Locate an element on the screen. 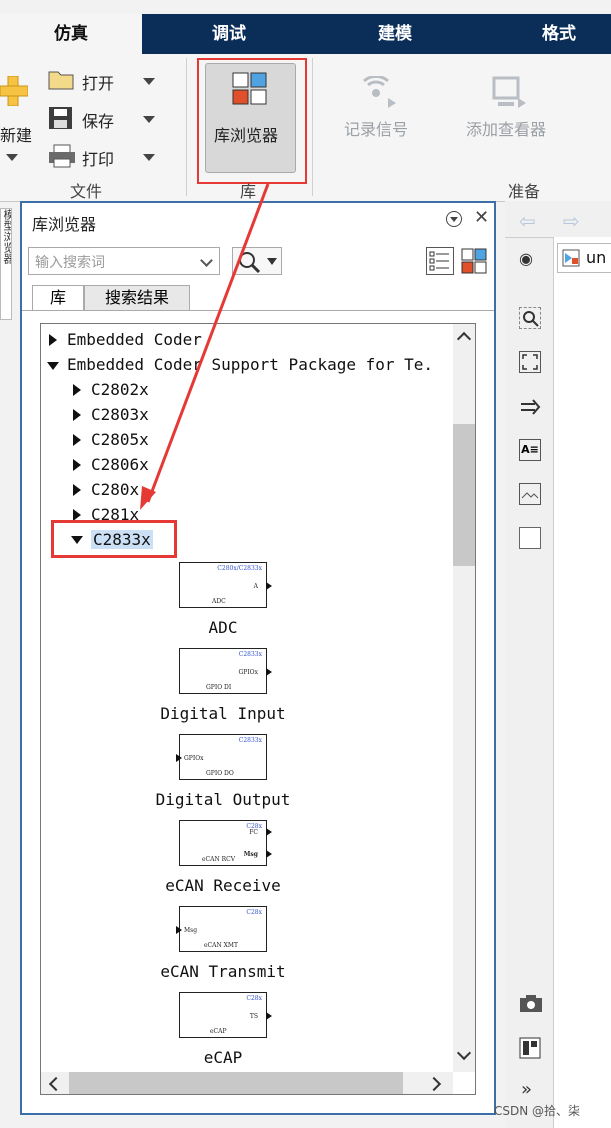  more-tools-icon: » is located at coordinates (526, 1089).